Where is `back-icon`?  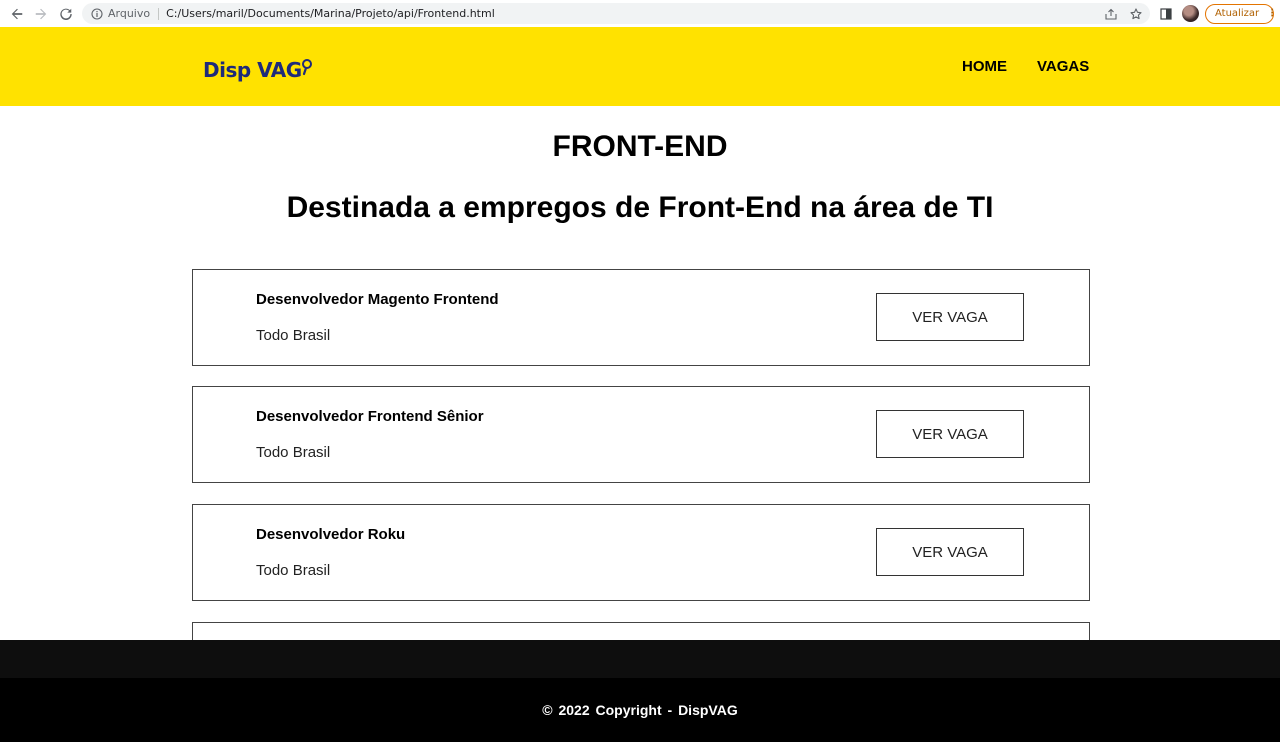
back-icon is located at coordinates (16, 13).